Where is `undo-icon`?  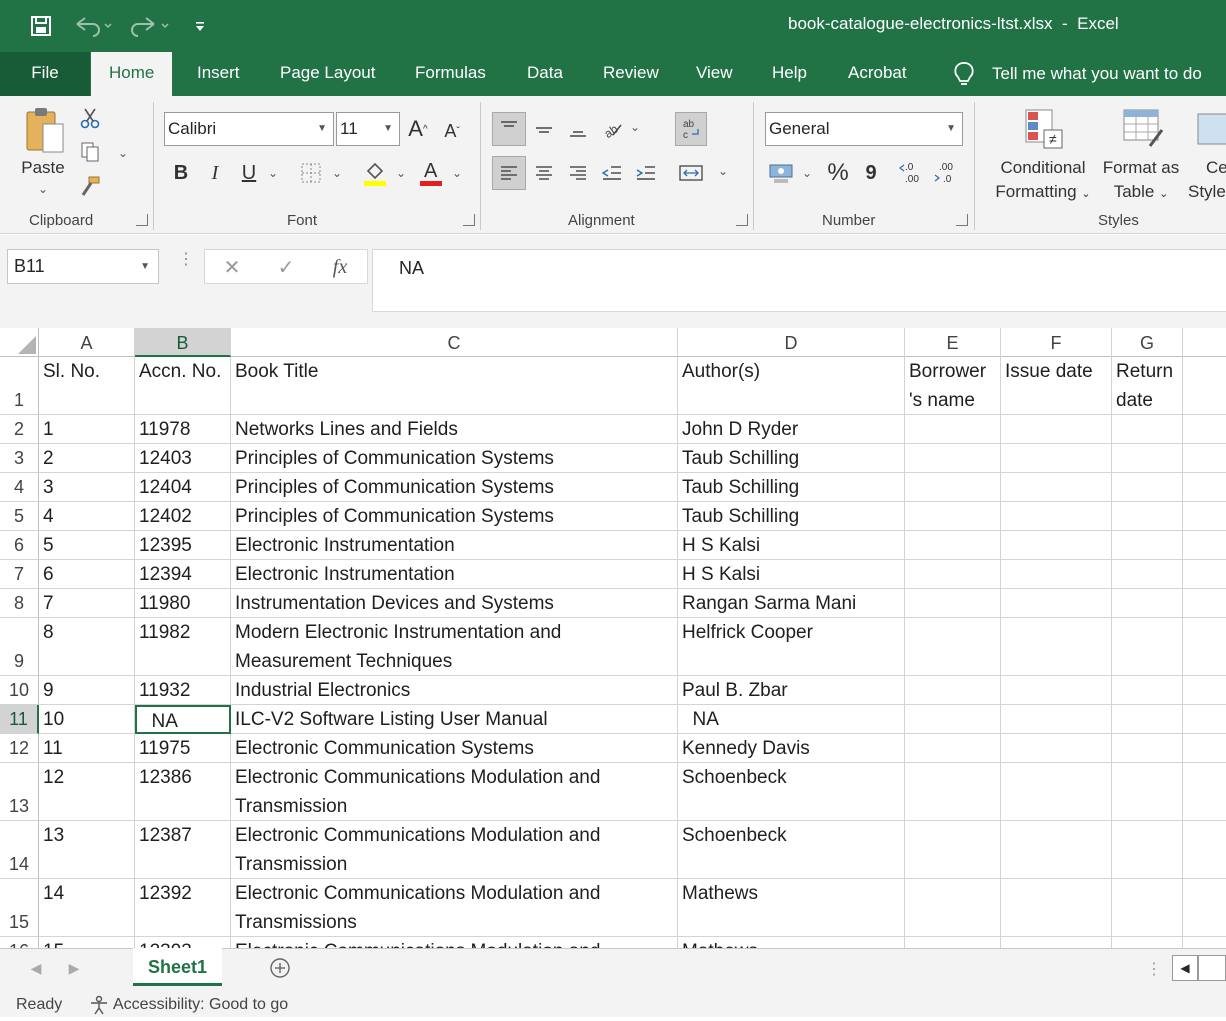 undo-icon is located at coordinates (93, 26).